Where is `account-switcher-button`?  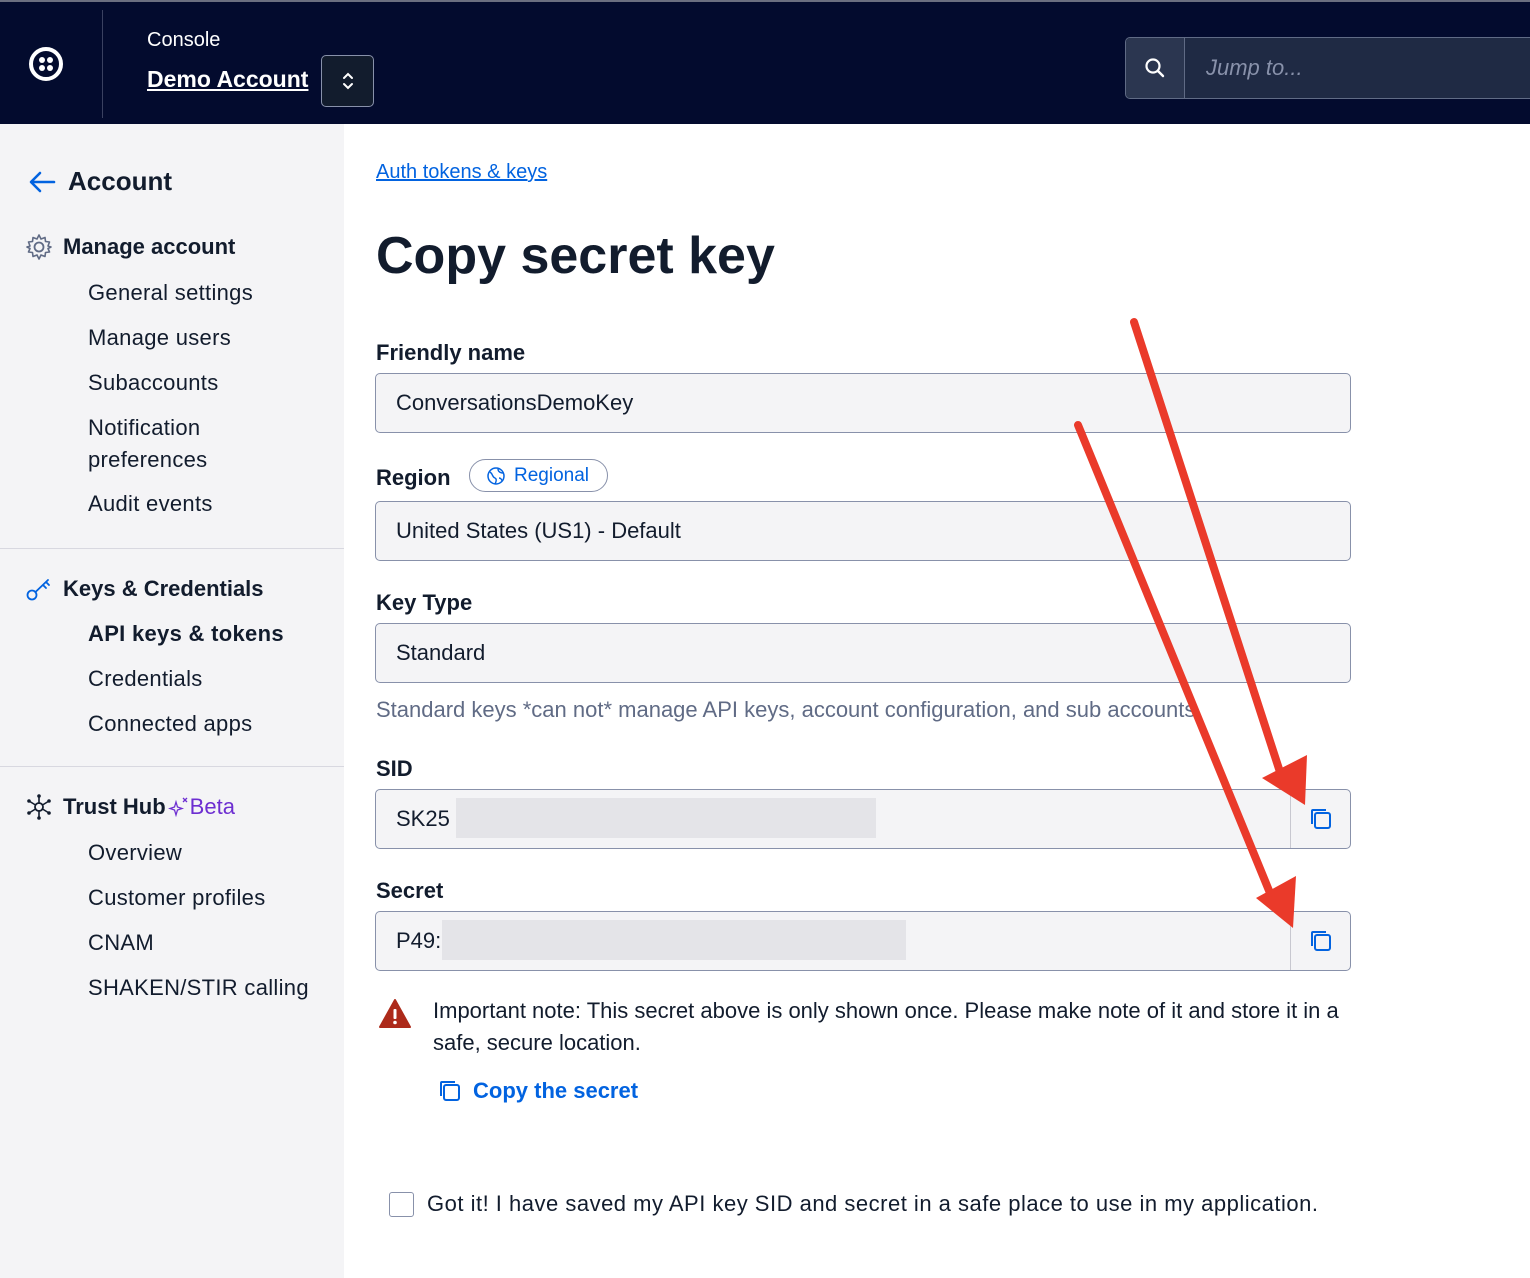
account-switcher-button is located at coordinates (347, 81).